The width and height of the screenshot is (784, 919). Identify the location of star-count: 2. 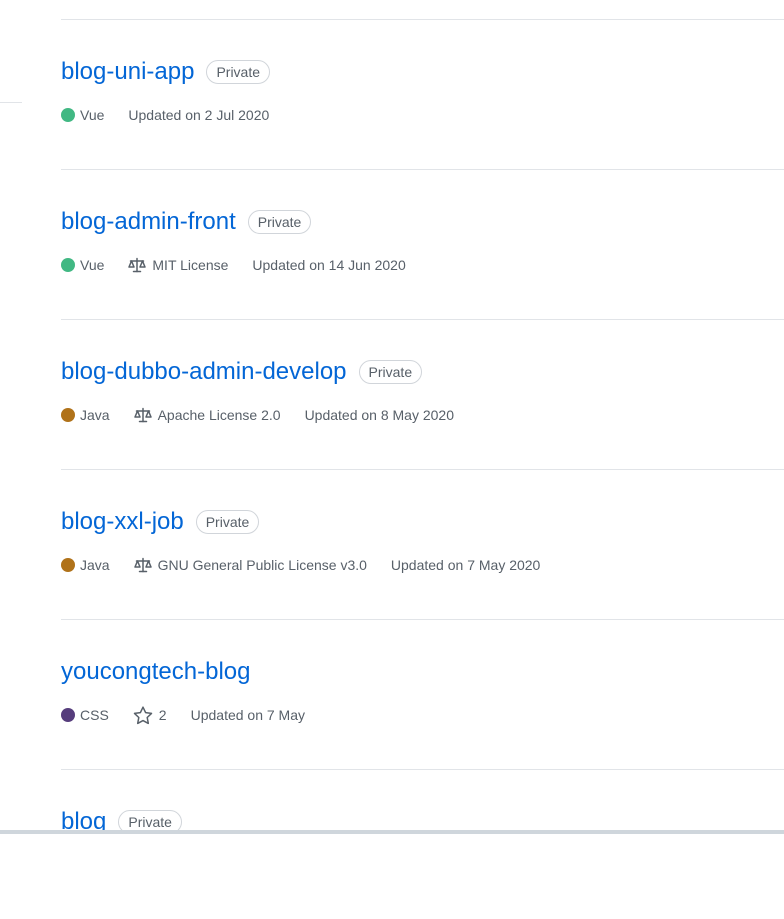
(162, 715).